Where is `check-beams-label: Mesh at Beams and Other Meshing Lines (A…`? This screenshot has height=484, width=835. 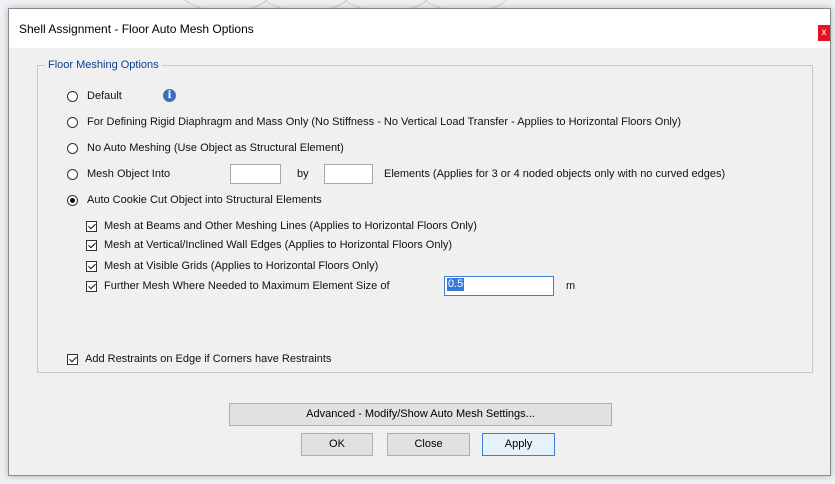 check-beams-label: Mesh at Beams and Other Meshing Lines (A… is located at coordinates (290, 226).